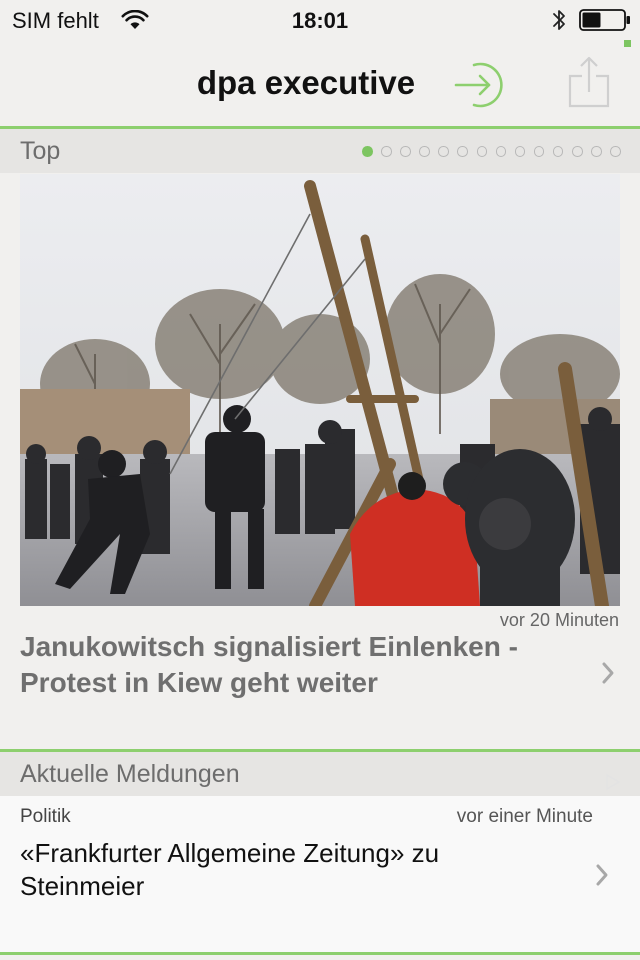 This screenshot has width=640, height=960. I want to click on bluetooth-icon, so click(559, 20).